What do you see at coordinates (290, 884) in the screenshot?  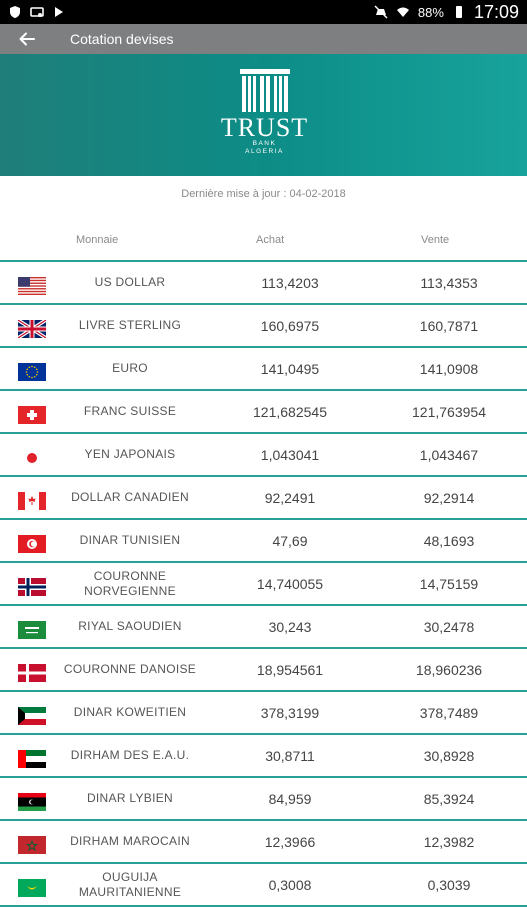 I see `buy-rate: 0,3008` at bounding box center [290, 884].